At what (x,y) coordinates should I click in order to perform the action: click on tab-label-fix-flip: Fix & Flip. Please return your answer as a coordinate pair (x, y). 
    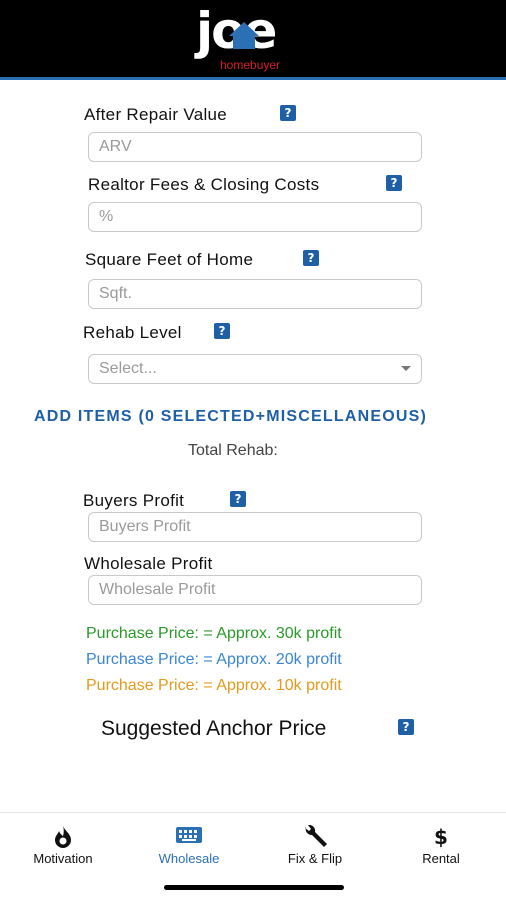
    Looking at the image, I should click on (315, 858).